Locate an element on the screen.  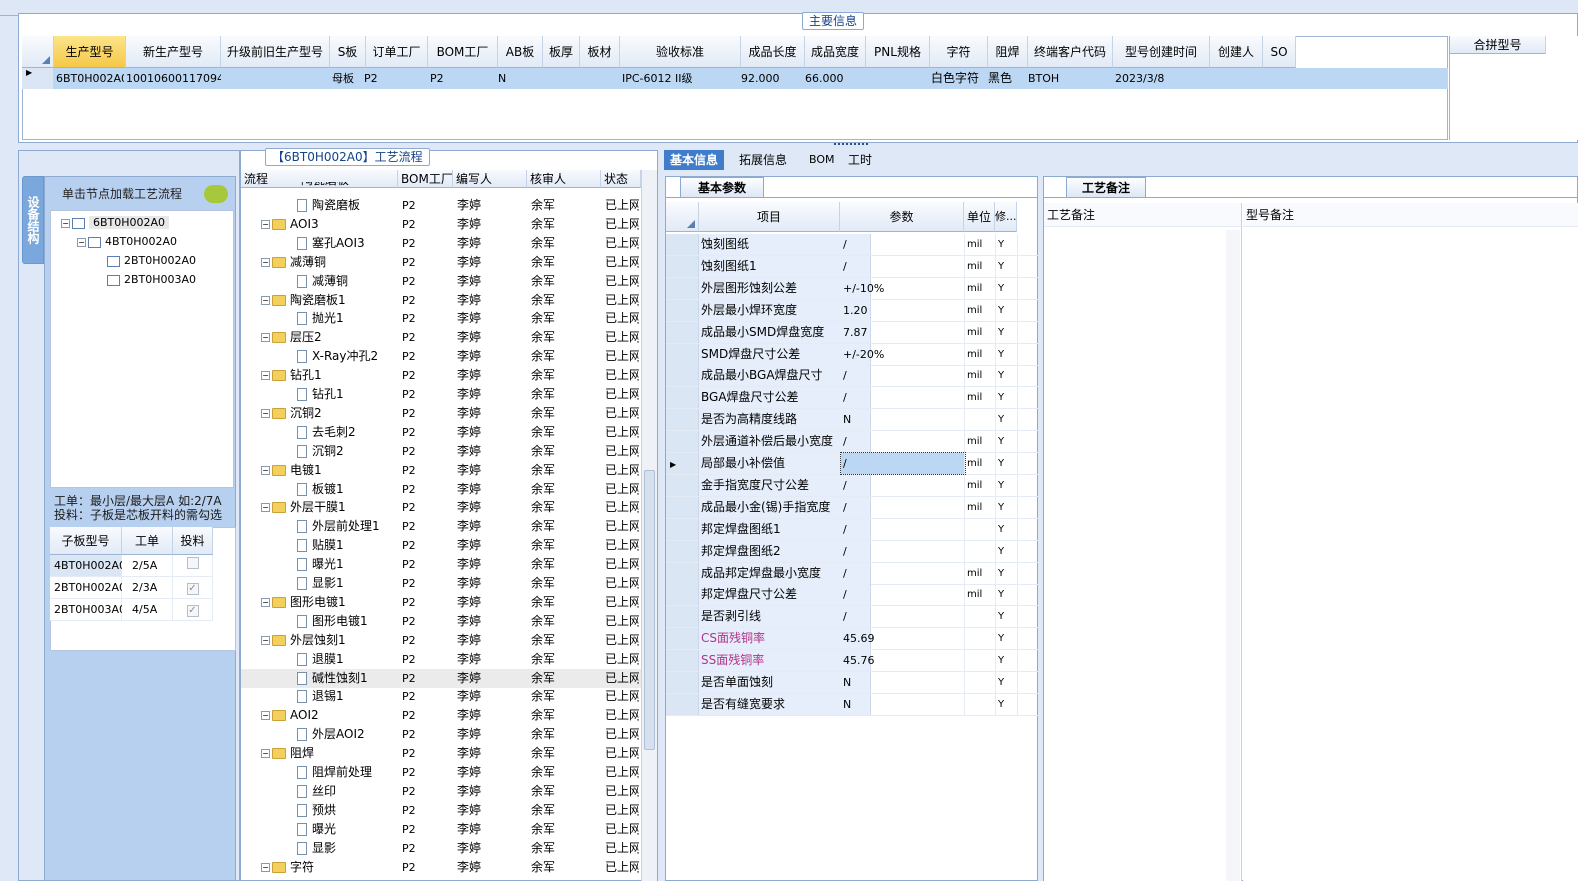
flow-row: 贴膜1 P2 李婷 余军 已上网 is located at coordinates (441, 545).